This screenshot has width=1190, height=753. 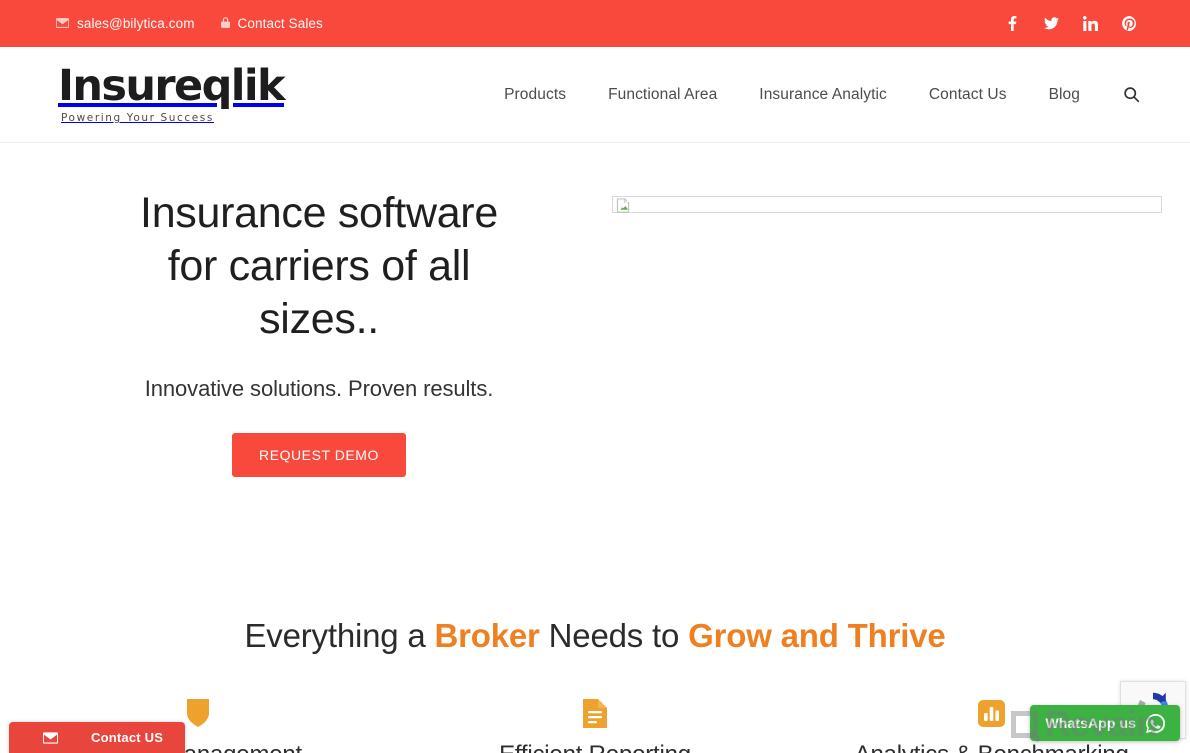 What do you see at coordinates (319, 318) in the screenshot?
I see `hero-title-line-3: sizes..` at bounding box center [319, 318].